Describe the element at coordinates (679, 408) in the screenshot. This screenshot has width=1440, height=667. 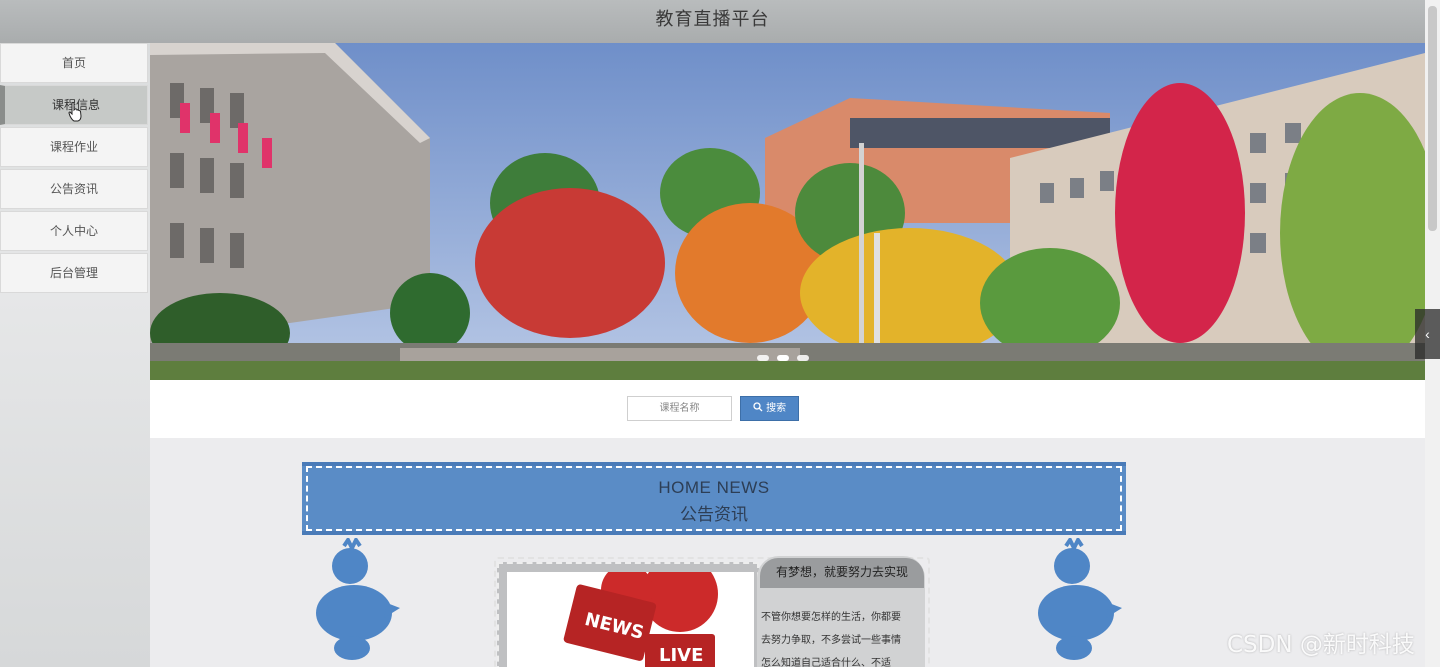
I see `course-name-search-input: 课程名称` at that location.